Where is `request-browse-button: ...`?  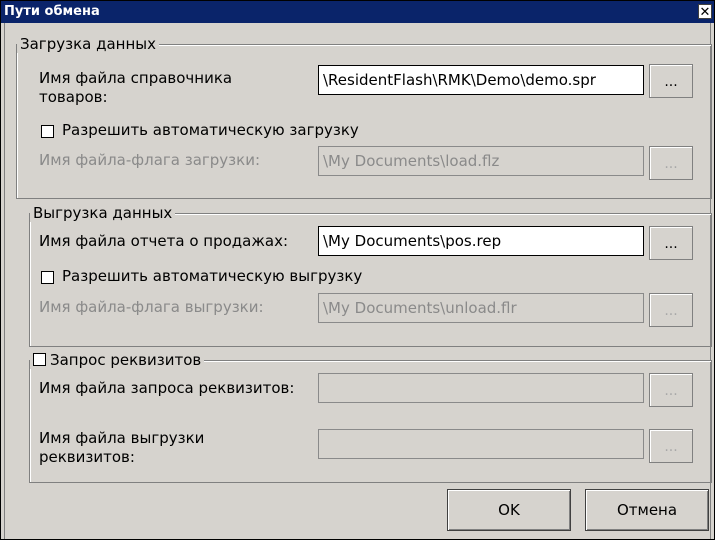
request-browse-button: ... is located at coordinates (671, 390).